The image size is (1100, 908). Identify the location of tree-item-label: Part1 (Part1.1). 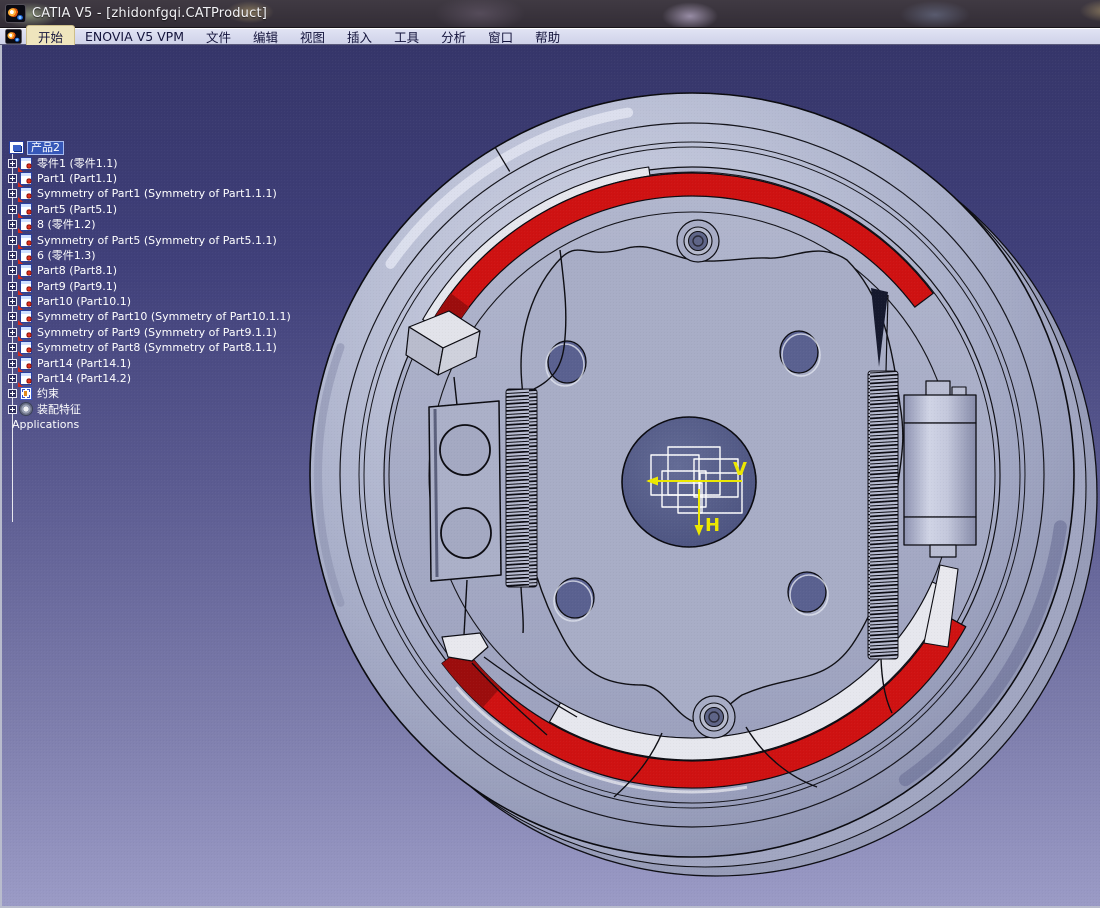
(77, 178).